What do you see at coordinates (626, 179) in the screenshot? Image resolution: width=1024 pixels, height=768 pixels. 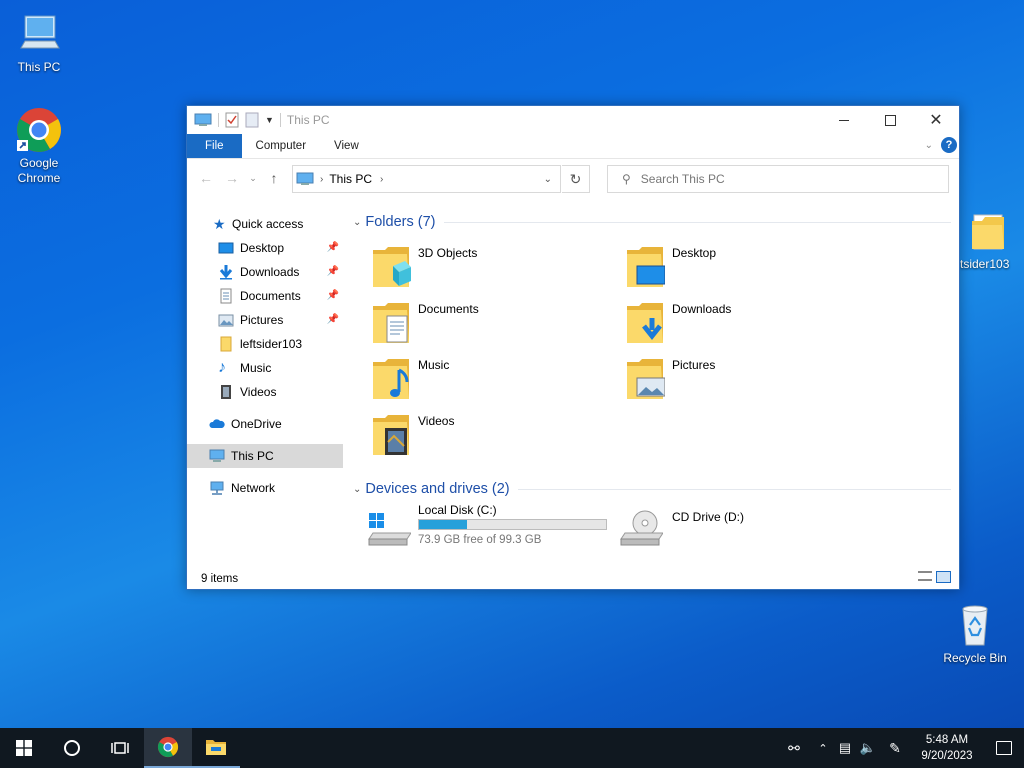 I see `search-icon: ⚲` at bounding box center [626, 179].